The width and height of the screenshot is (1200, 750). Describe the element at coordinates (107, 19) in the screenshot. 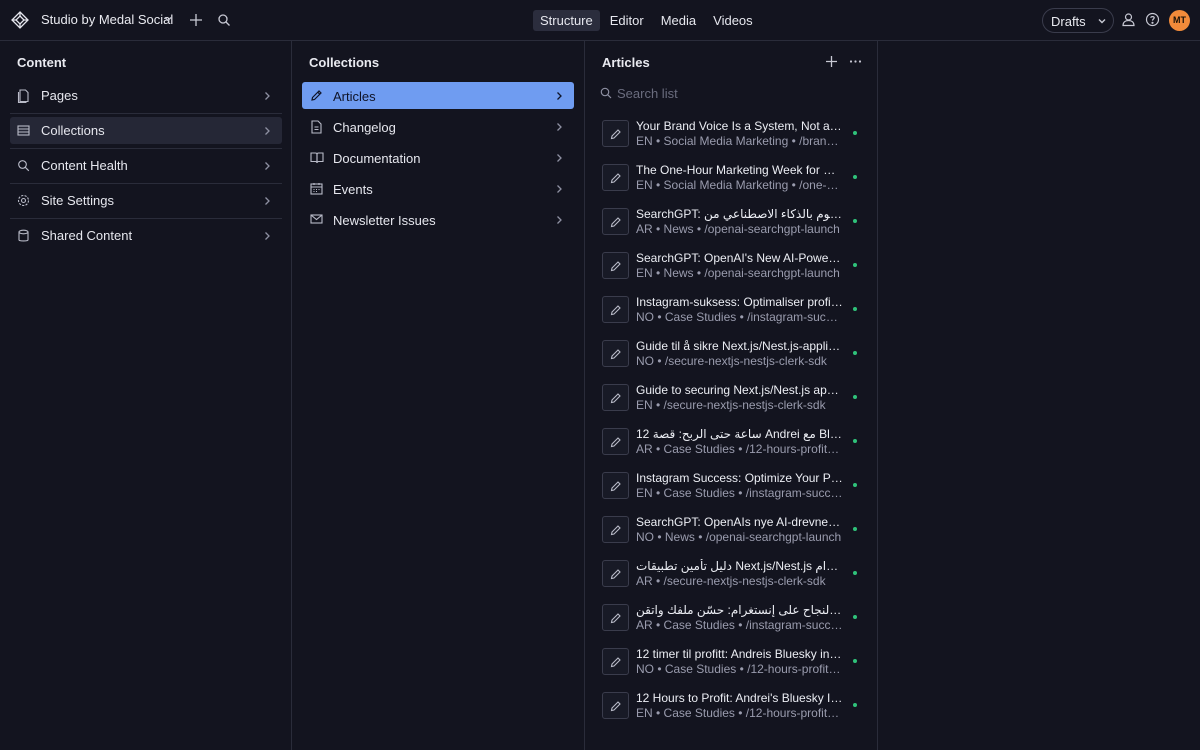

I see `workspace-name: Studio by Medal Social` at that location.